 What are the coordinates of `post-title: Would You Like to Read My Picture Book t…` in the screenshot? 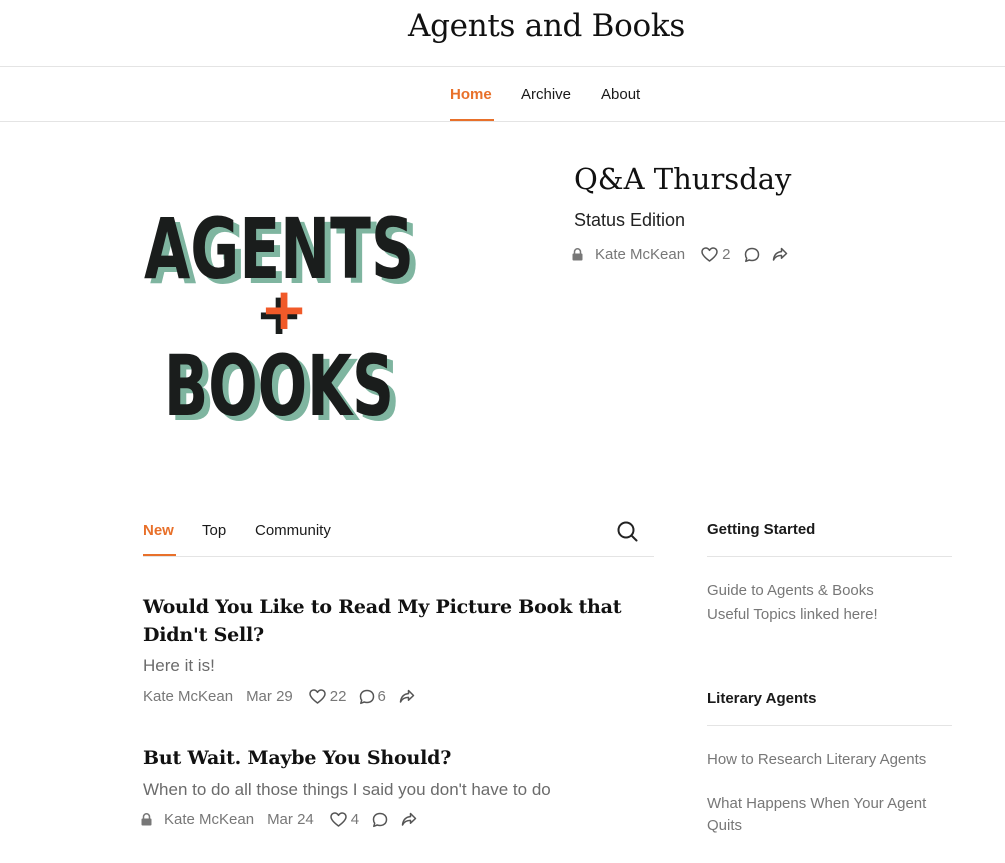 It's located at (393, 621).